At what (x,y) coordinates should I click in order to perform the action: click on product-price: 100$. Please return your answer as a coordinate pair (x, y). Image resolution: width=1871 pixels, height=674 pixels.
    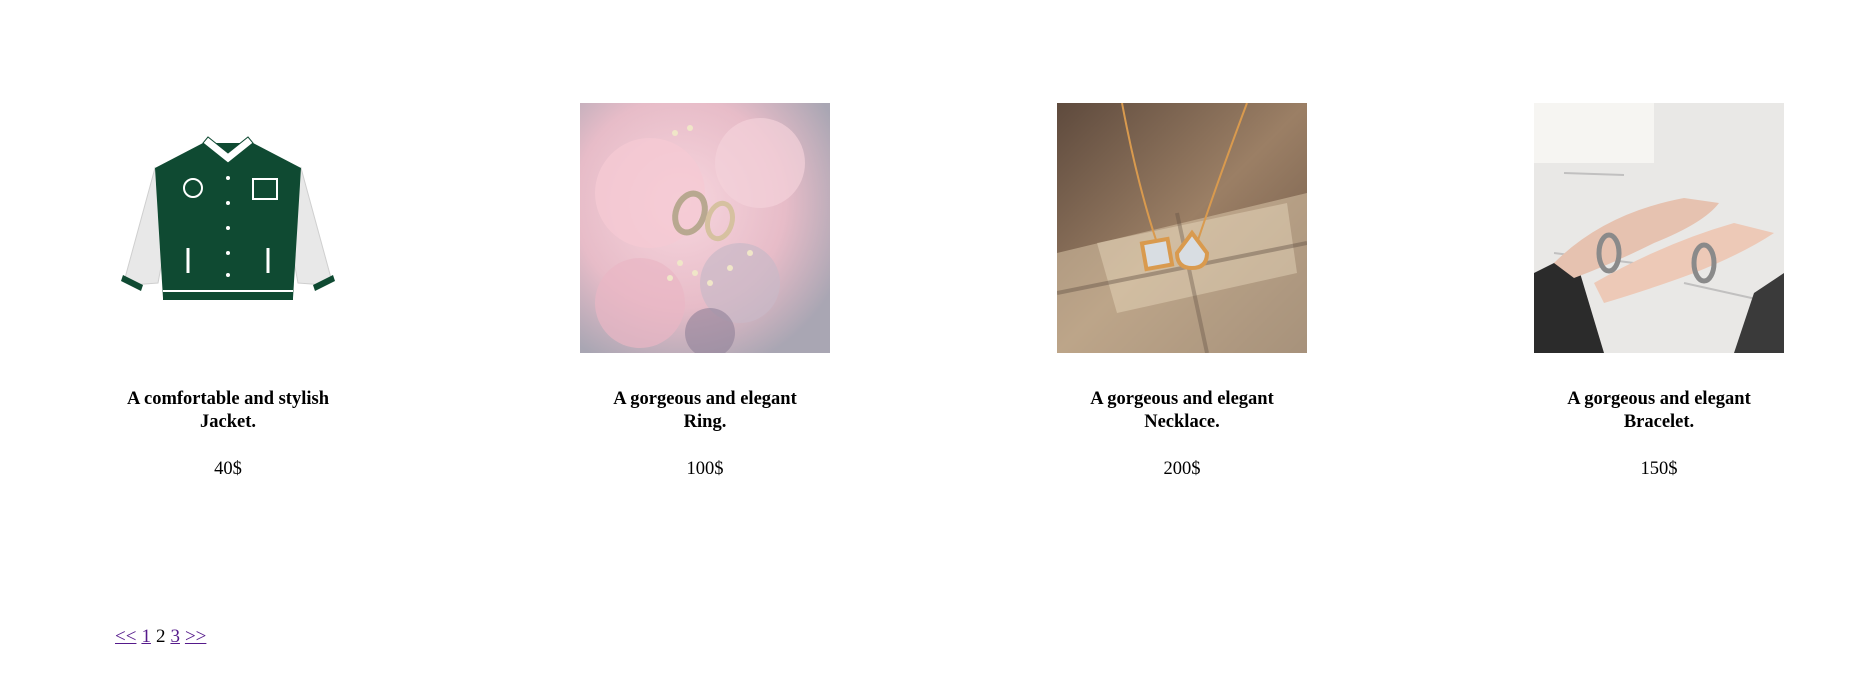
    Looking at the image, I should click on (705, 469).